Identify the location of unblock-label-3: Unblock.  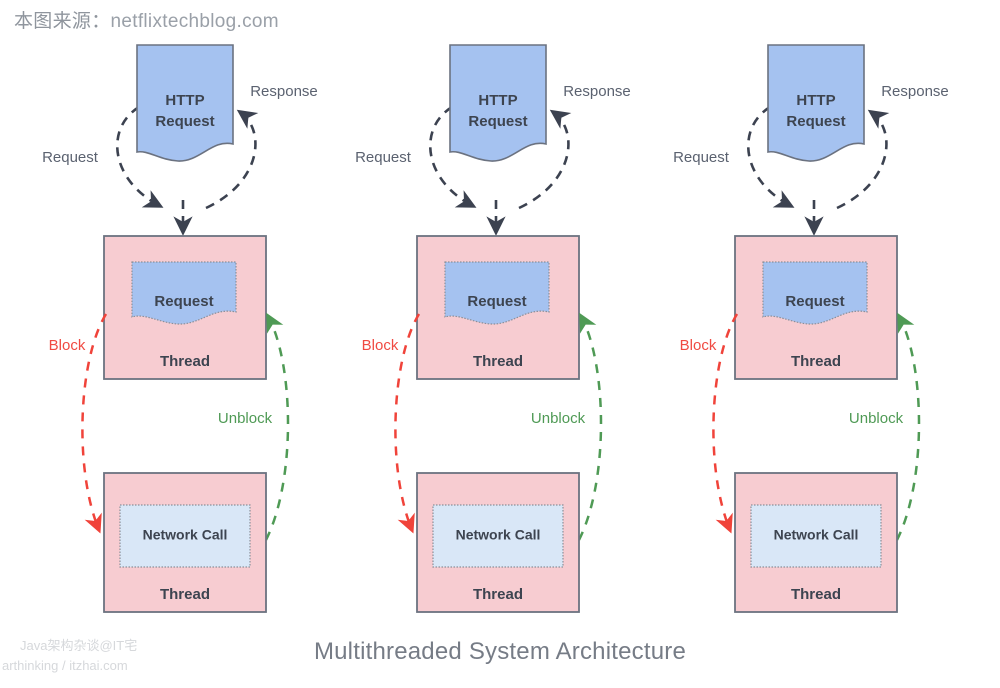
(876, 418).